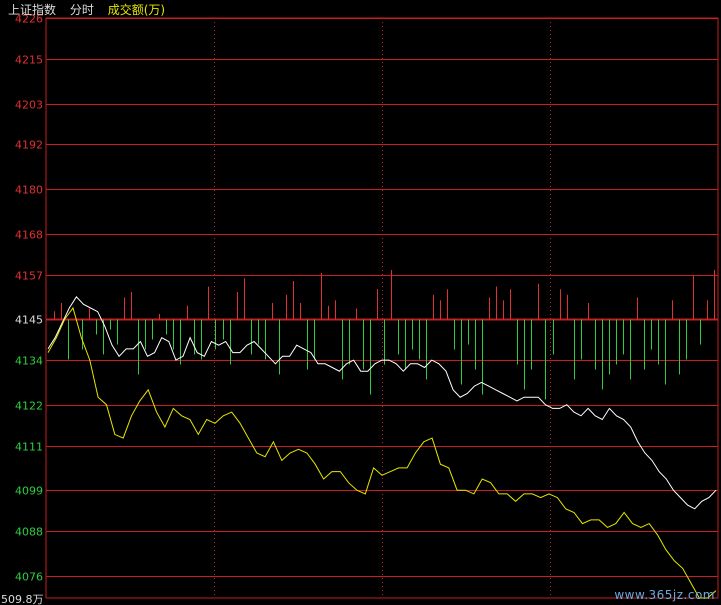 This screenshot has height=605, width=721. I want to click on y-tick-label: 4215, so click(29, 60).